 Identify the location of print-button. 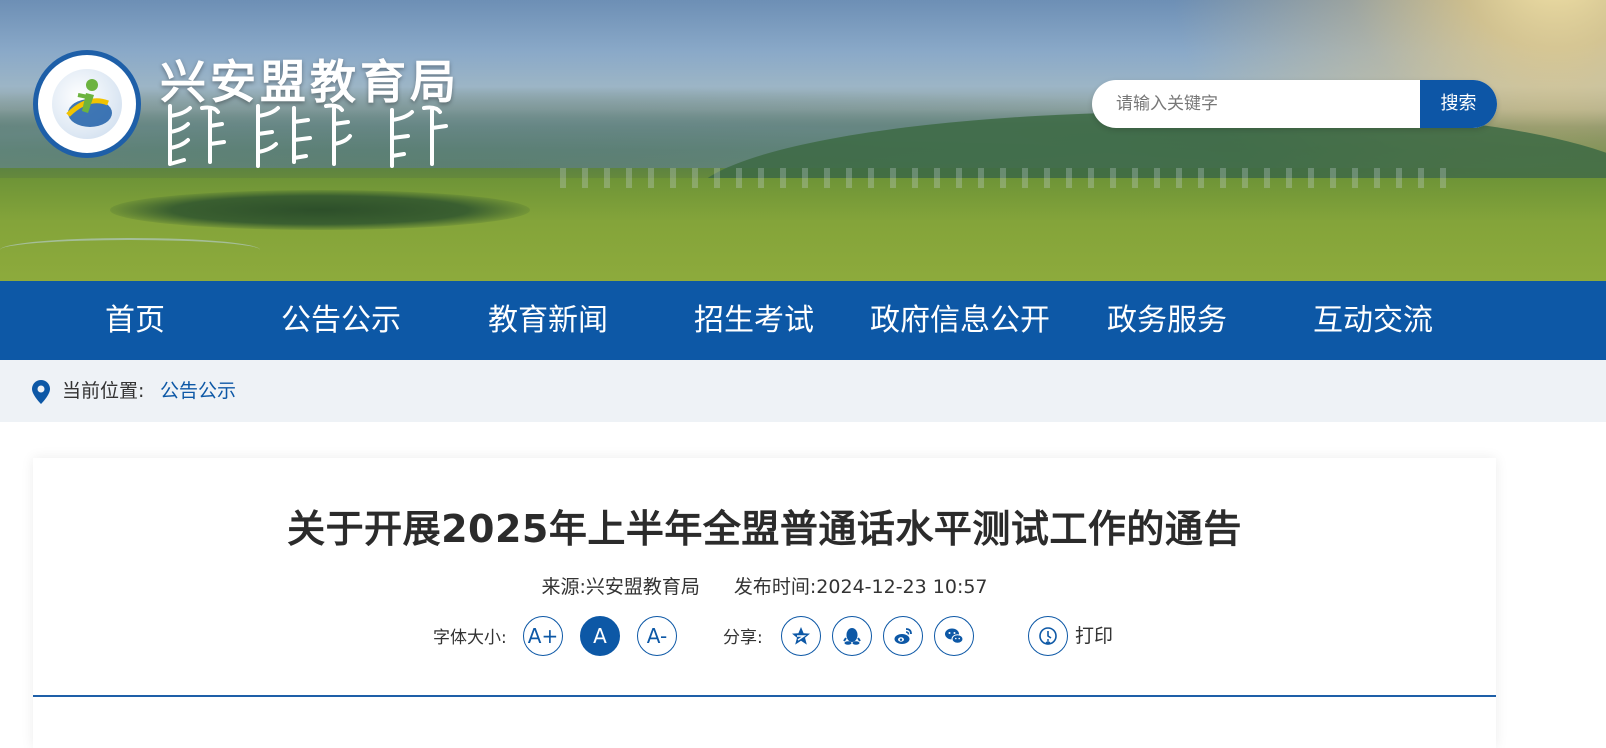
(1048, 636).